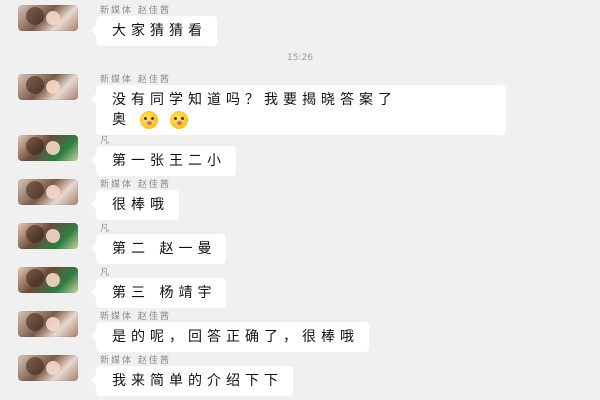  What do you see at coordinates (300, 58) in the screenshot?
I see `timestamp: 15:26` at bounding box center [300, 58].